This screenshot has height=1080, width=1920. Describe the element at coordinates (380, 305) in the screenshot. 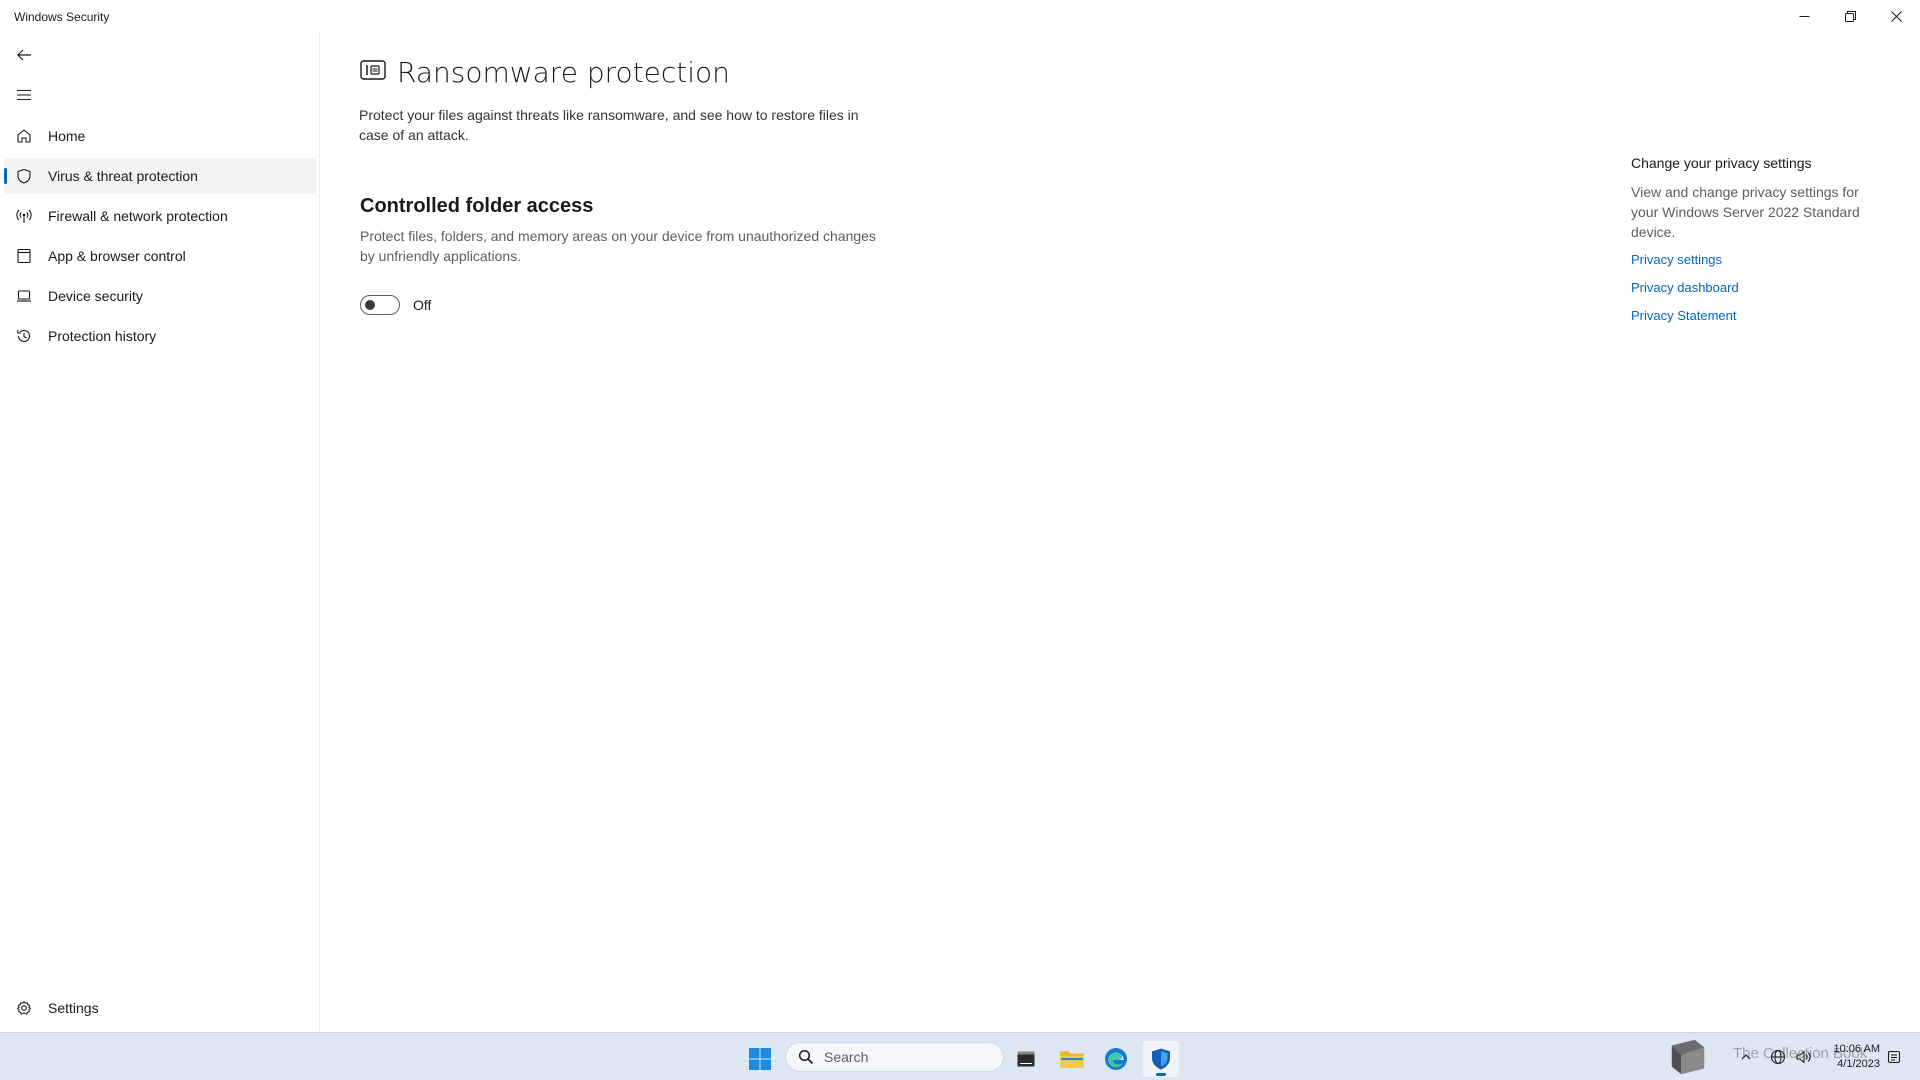

I see `controlled-folder-access-toggle` at that location.